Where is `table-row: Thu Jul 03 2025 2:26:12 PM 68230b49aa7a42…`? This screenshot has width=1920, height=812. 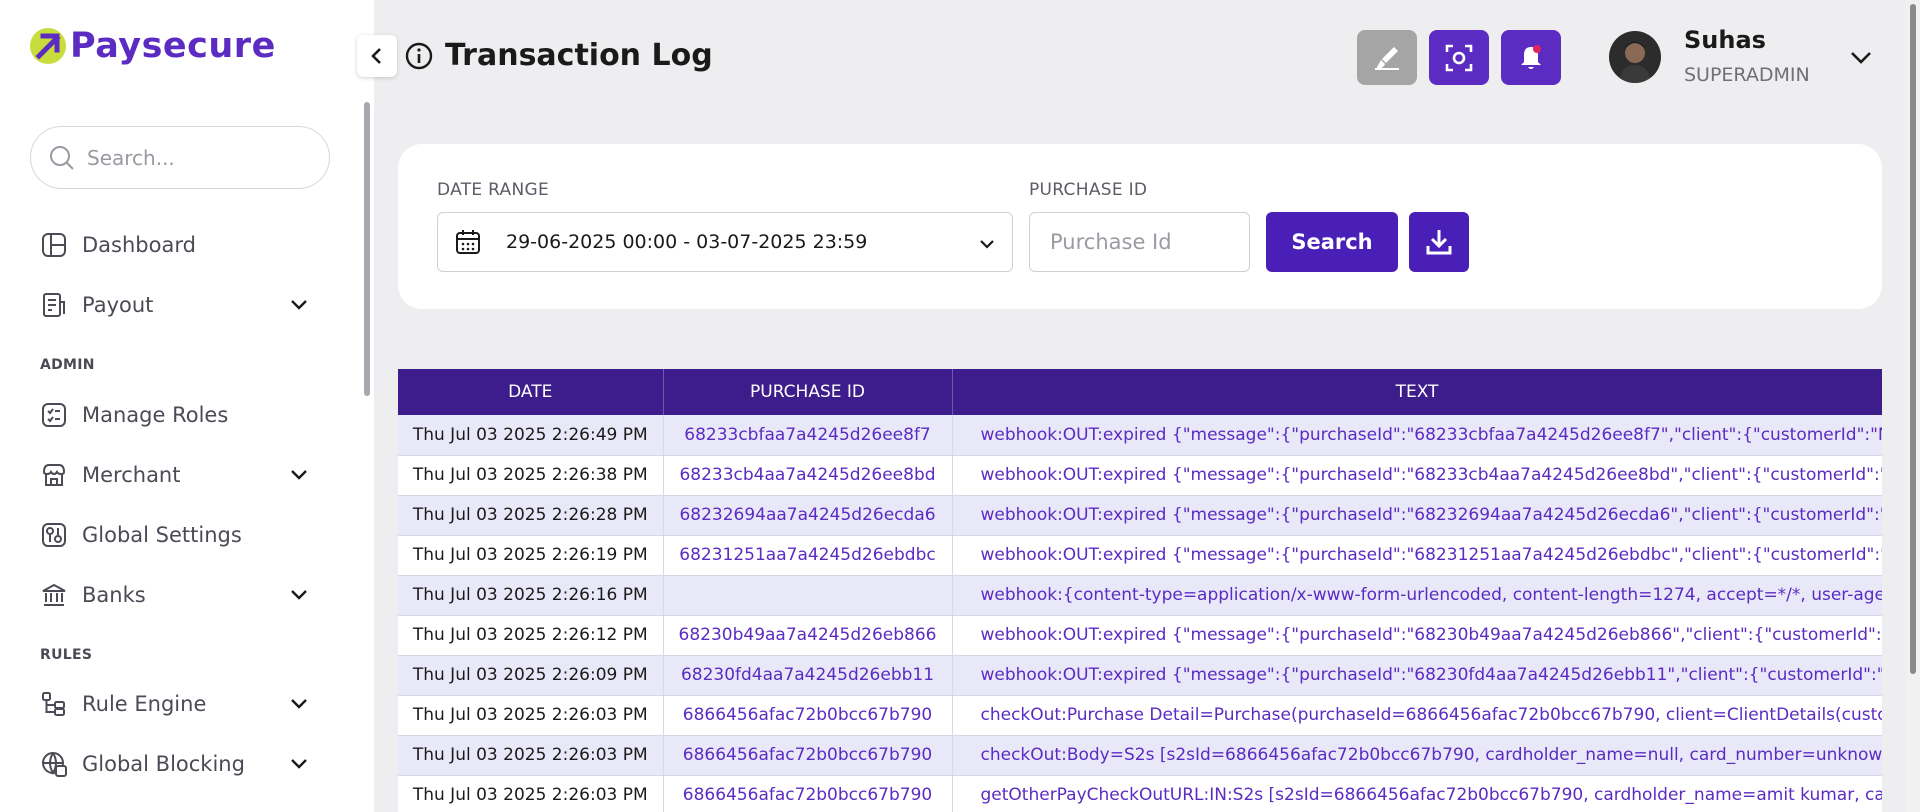 table-row: Thu Jul 03 2025 2:26:12 PM 68230b49aa7a42… is located at coordinates (1140, 635).